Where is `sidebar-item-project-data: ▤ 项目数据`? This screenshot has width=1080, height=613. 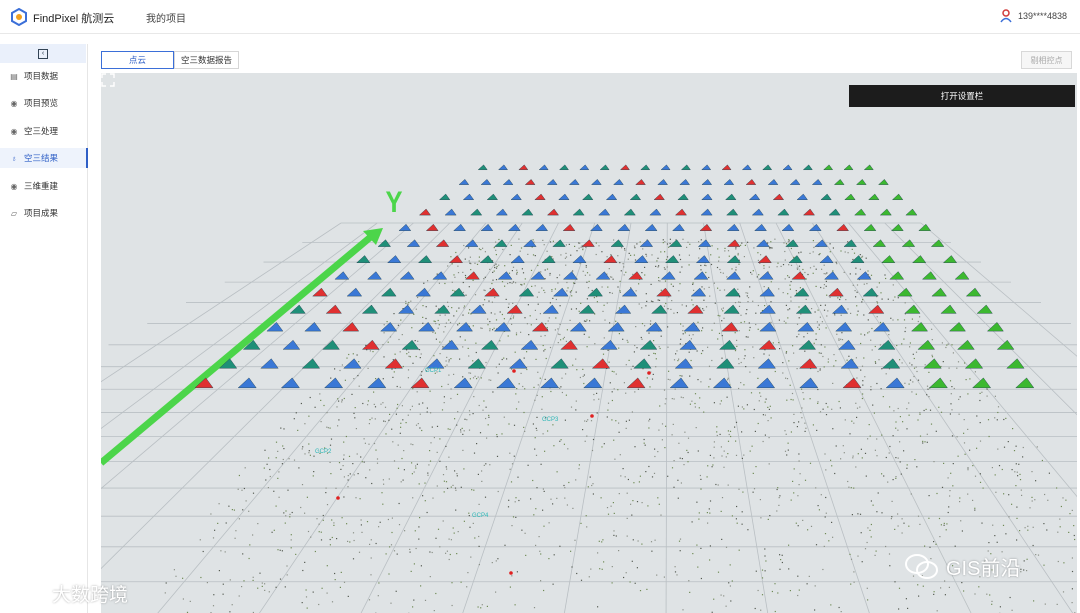 sidebar-item-project-data: ▤ 项目数据 is located at coordinates (44, 76).